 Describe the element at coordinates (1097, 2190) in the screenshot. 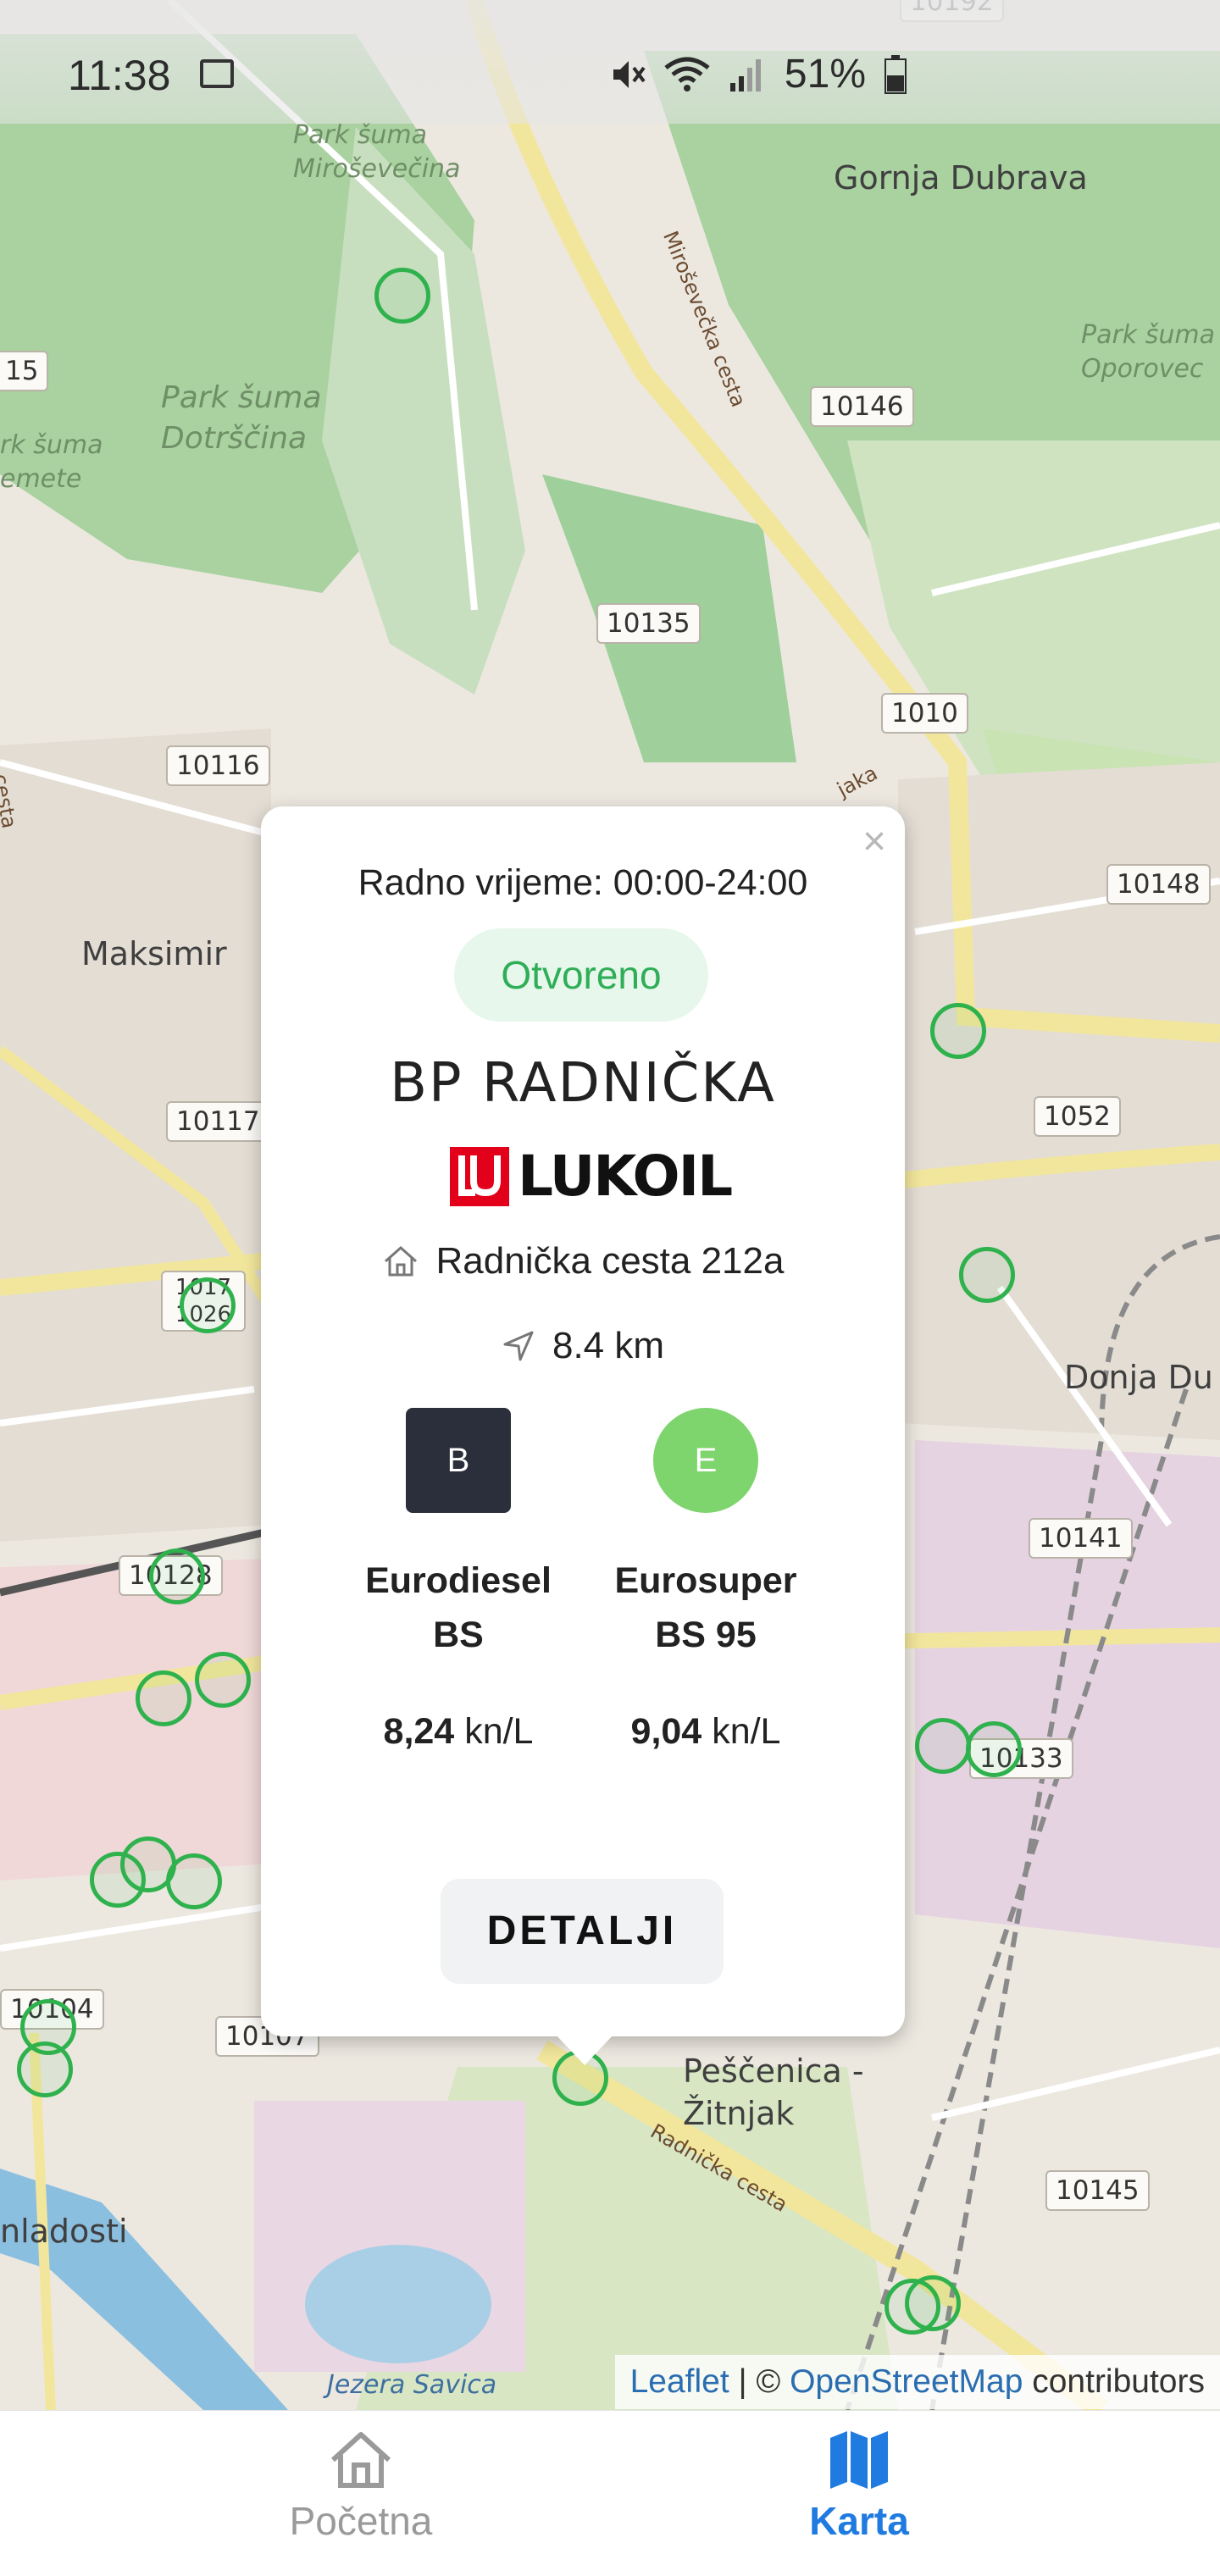

I see `road-shield: 10145` at that location.